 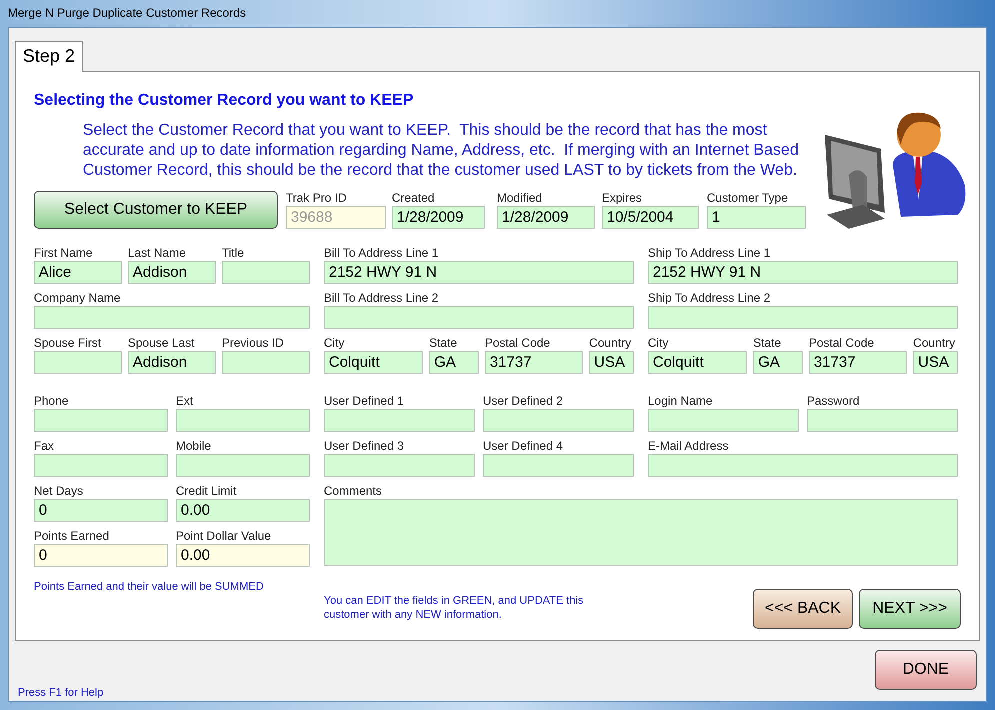 I want to click on field-label: Last Name, so click(x=158, y=253).